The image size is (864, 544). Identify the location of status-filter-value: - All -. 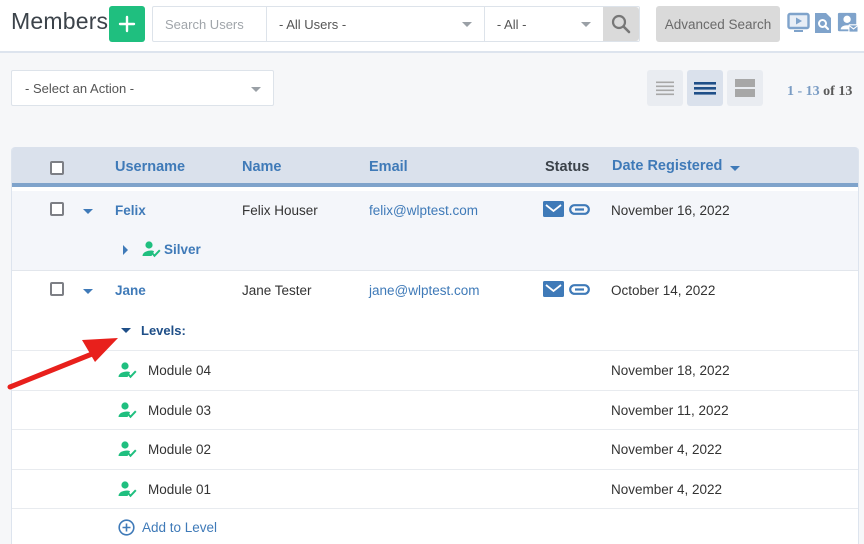
(511, 24).